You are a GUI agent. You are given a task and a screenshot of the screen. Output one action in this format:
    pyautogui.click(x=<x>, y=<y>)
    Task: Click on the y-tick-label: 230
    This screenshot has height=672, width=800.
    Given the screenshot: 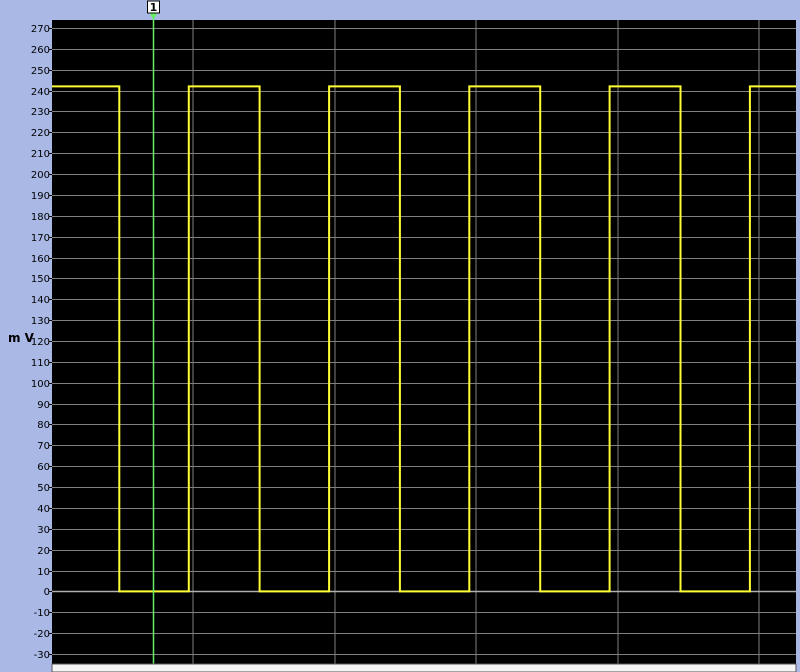 What is the action you would take?
    pyautogui.click(x=40, y=112)
    